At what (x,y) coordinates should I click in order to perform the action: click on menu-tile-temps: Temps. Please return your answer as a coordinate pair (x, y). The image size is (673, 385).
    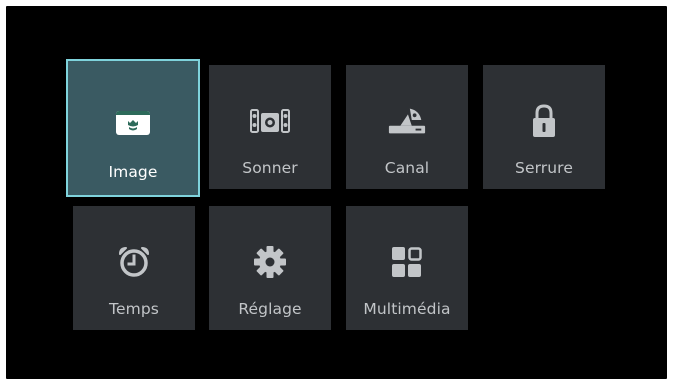
    Looking at the image, I should click on (134, 268).